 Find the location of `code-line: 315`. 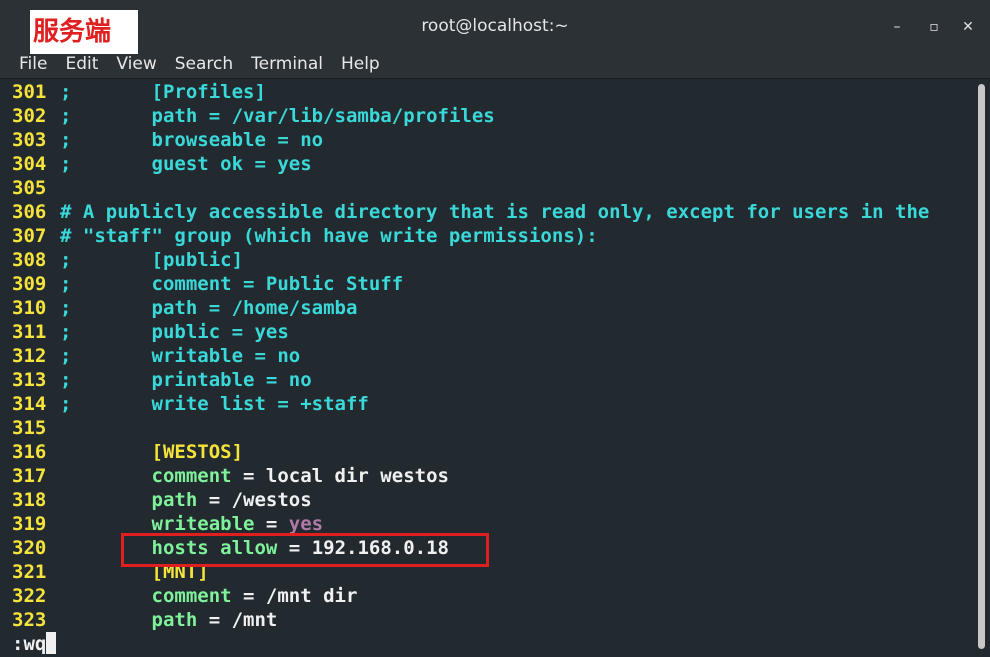

code-line: 315 is located at coordinates (36, 428).